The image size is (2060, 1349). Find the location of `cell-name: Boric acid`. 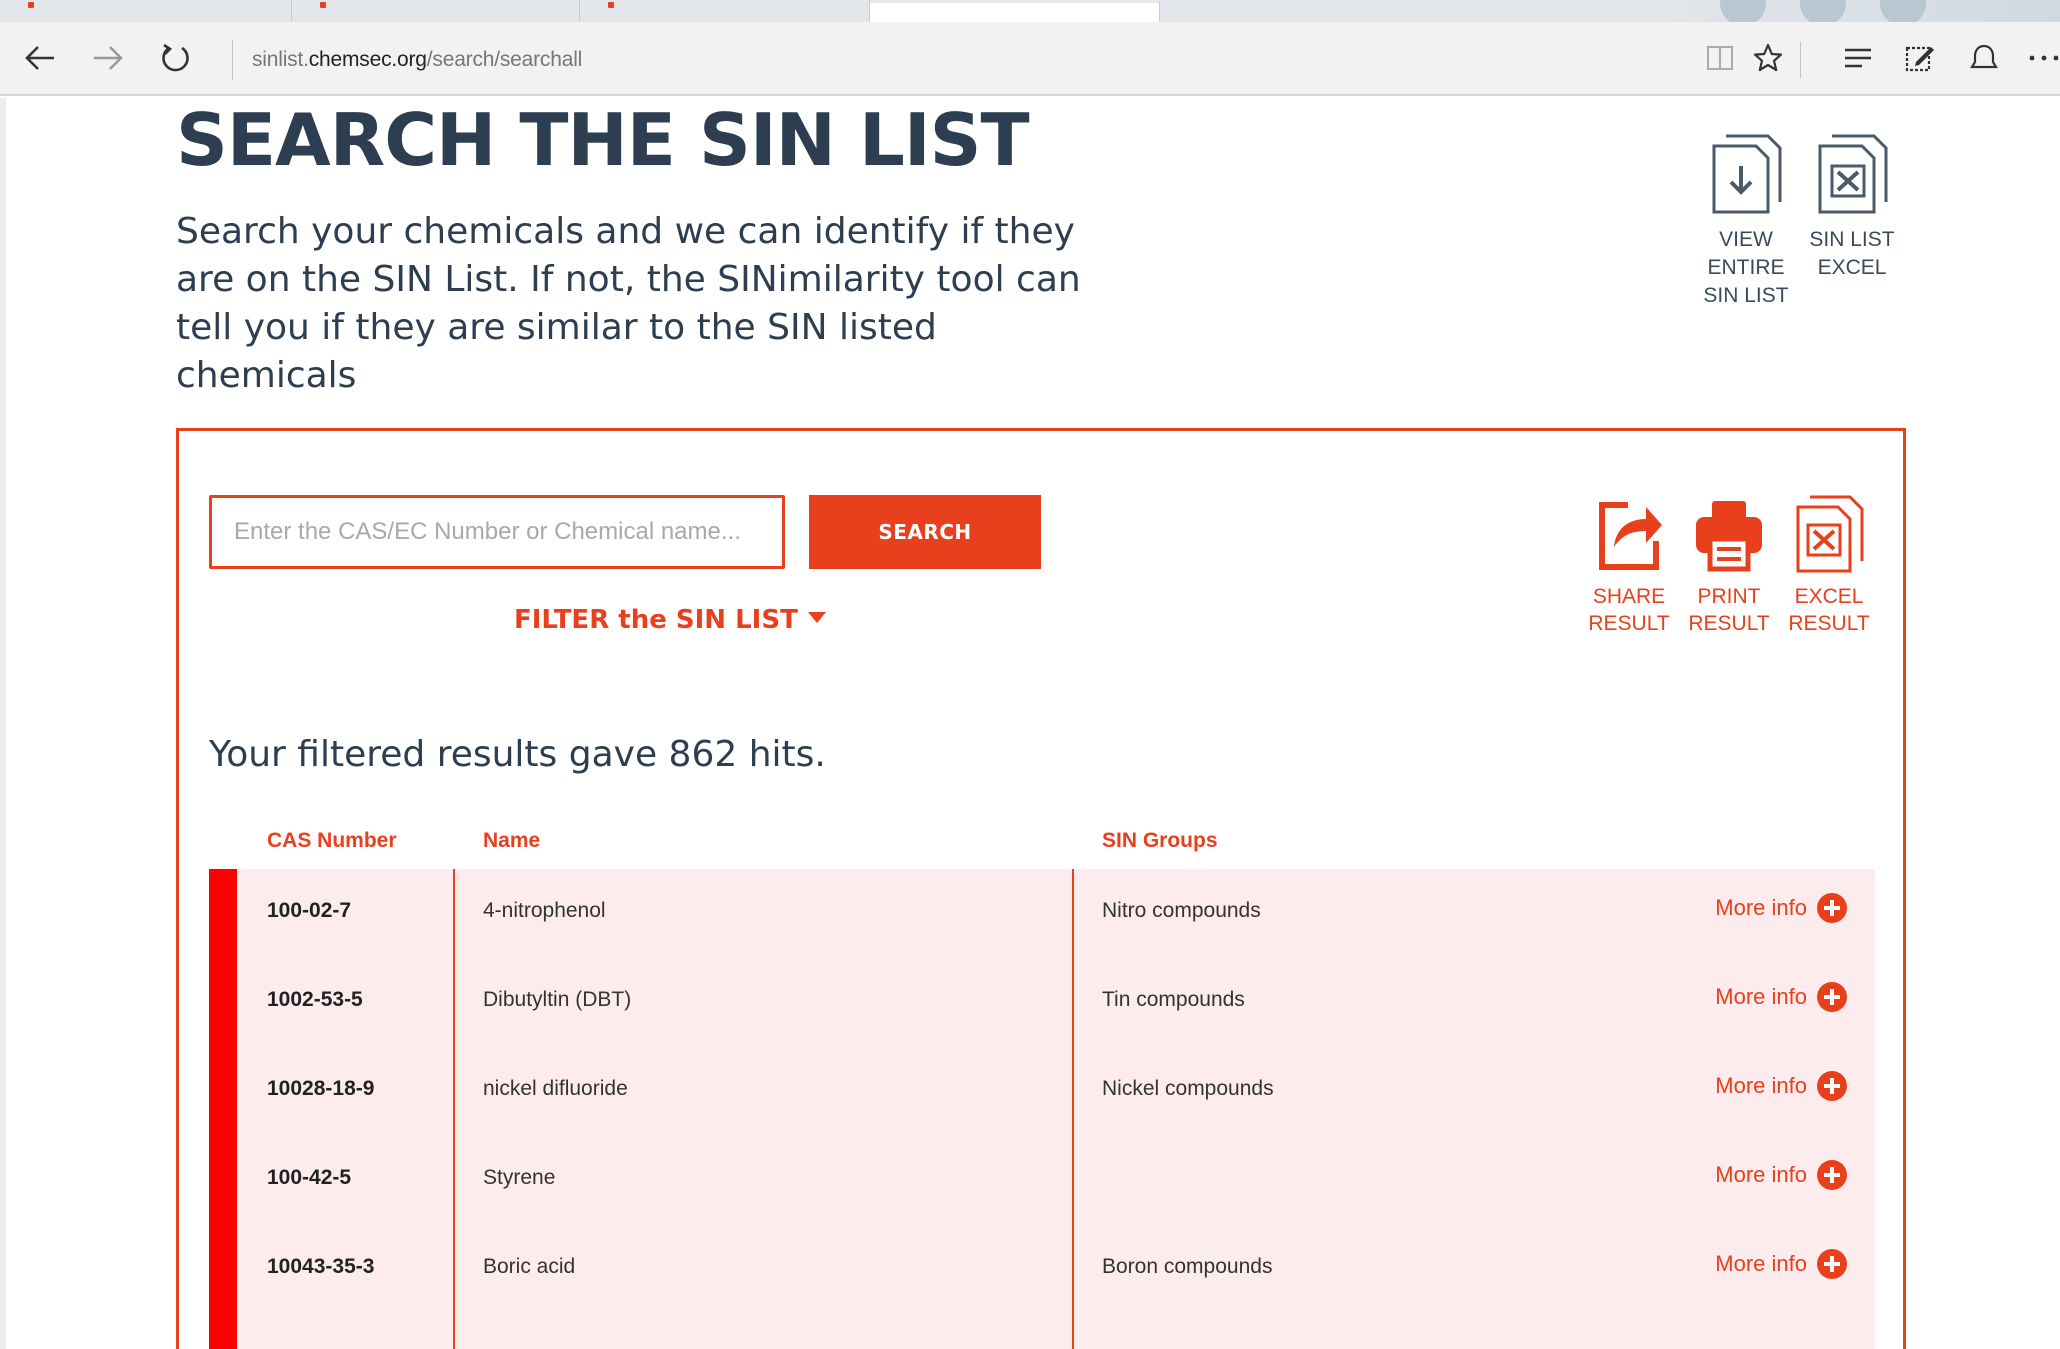

cell-name: Boric acid is located at coordinates (529, 1266).